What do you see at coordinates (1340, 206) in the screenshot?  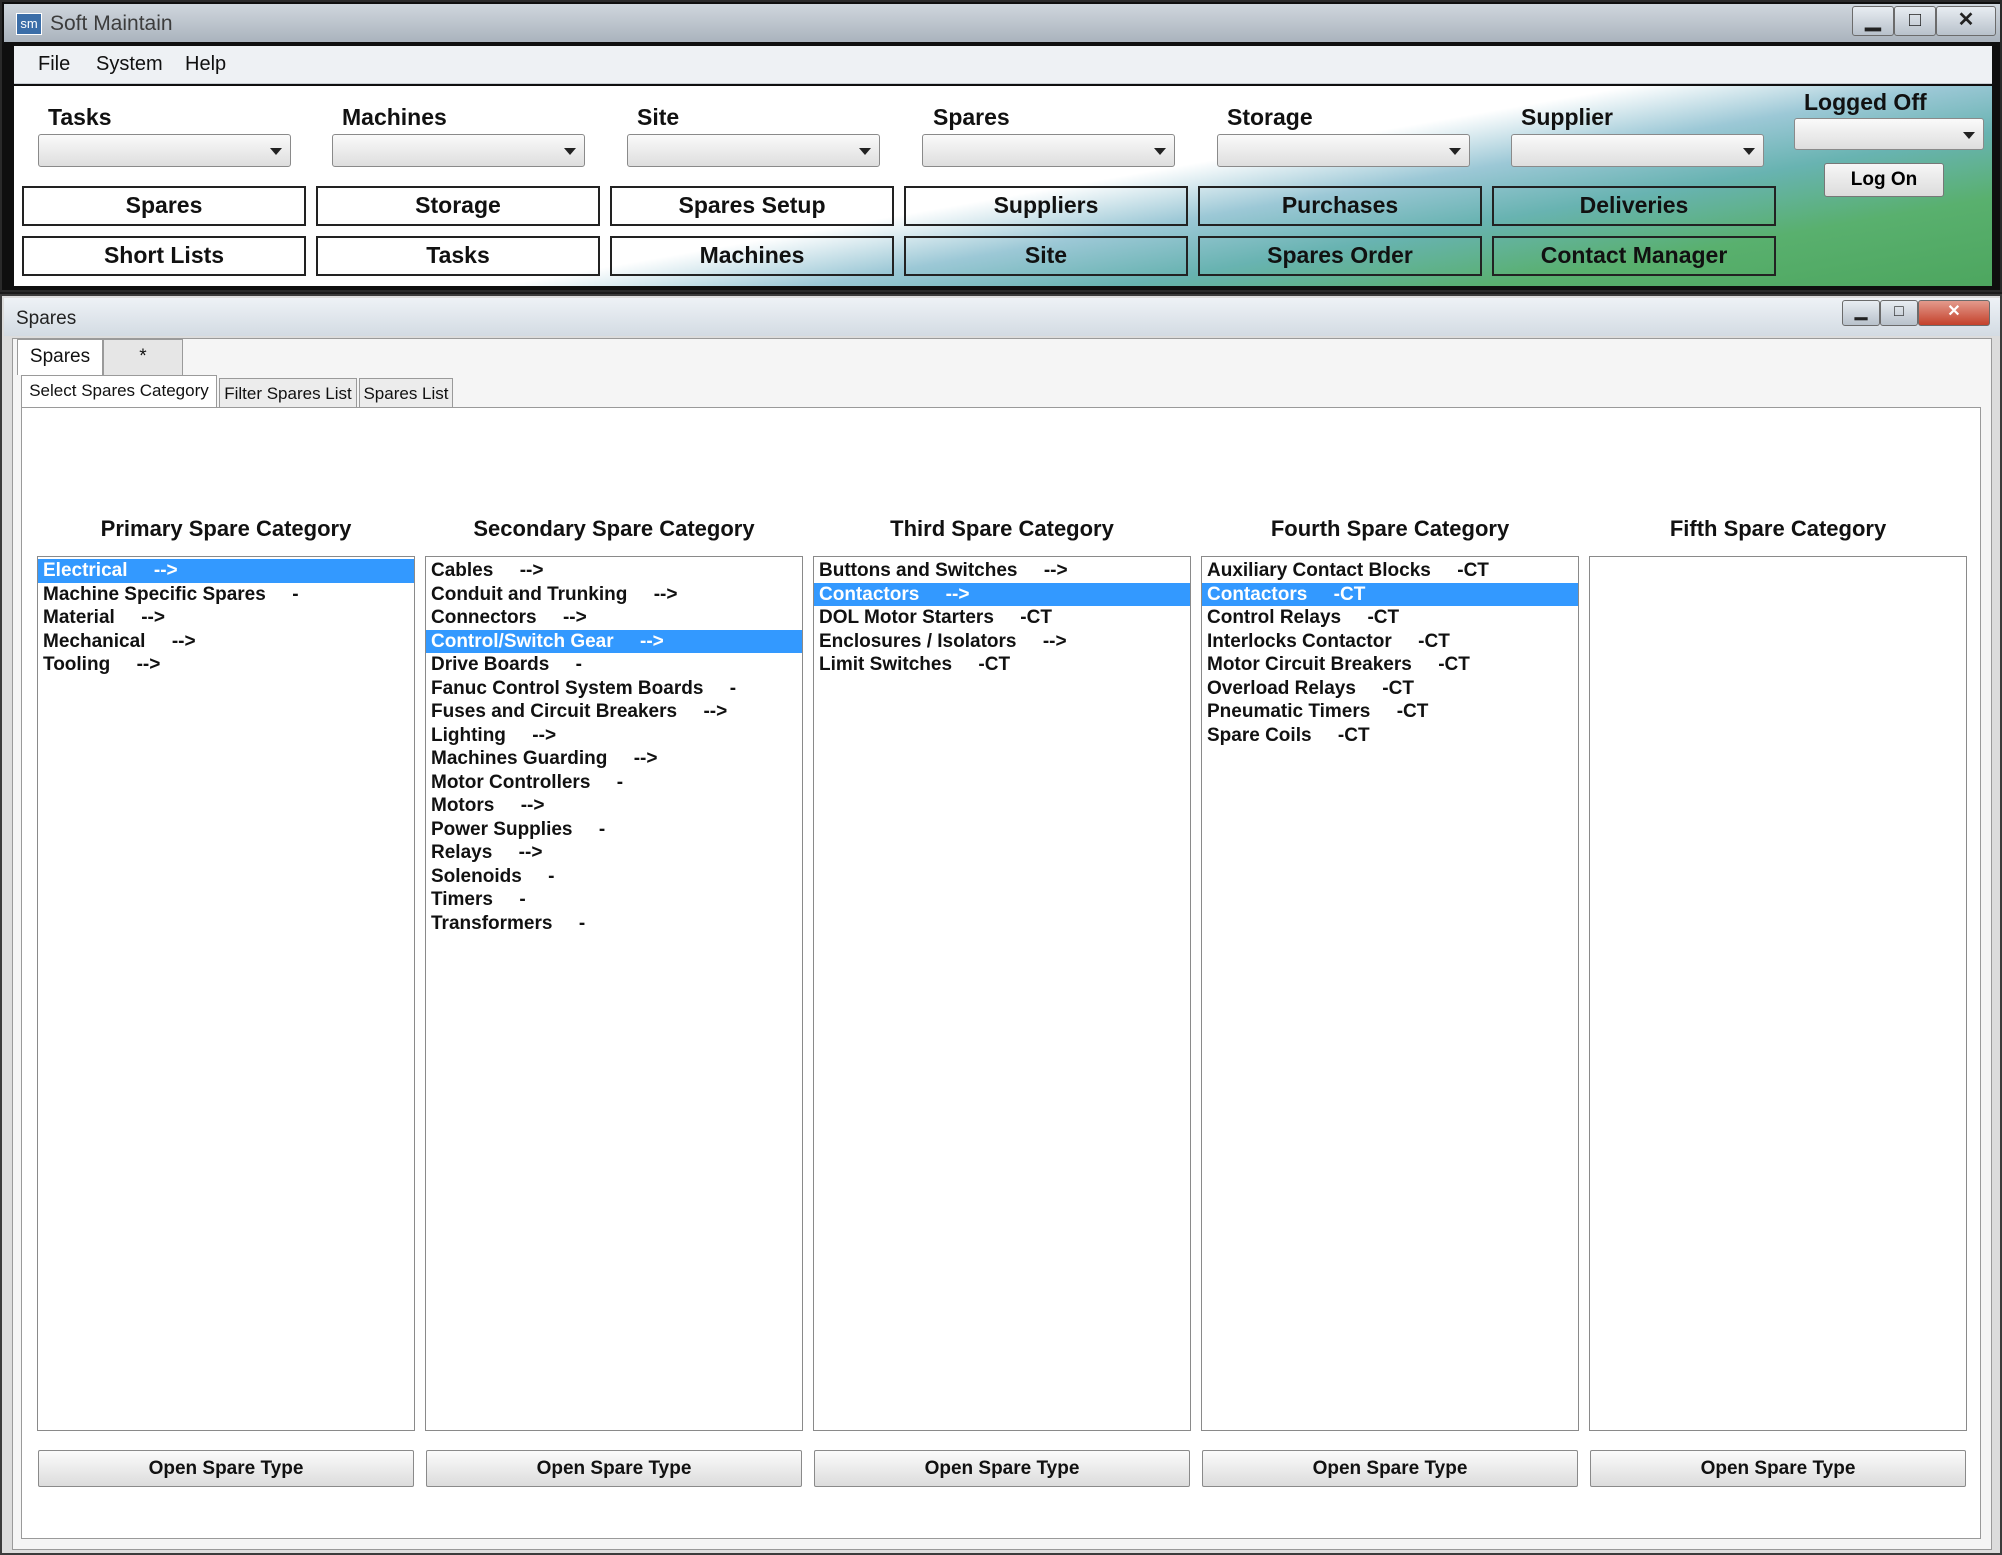 I see `nav-purchases-button: Purchases` at bounding box center [1340, 206].